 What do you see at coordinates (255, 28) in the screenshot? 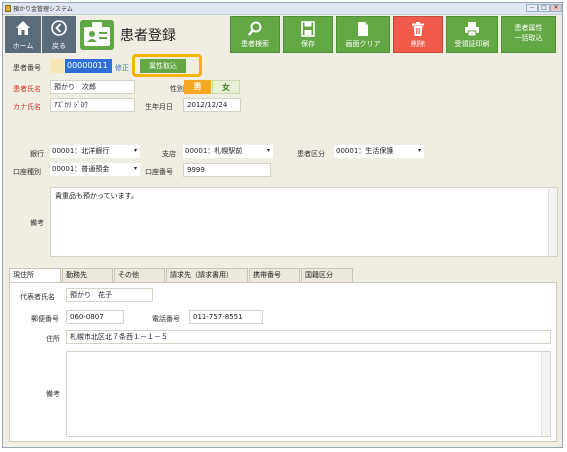
I see `search-icon` at bounding box center [255, 28].